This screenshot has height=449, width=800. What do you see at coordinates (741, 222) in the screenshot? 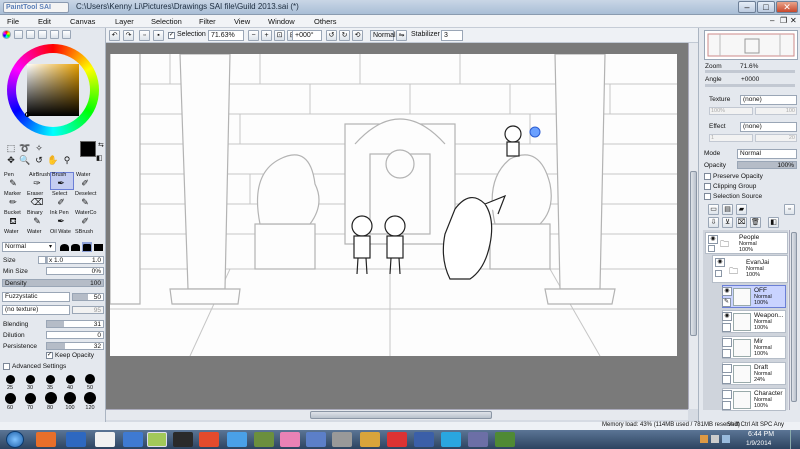
I see `clear-layer-icon: ⌧` at bounding box center [741, 222].